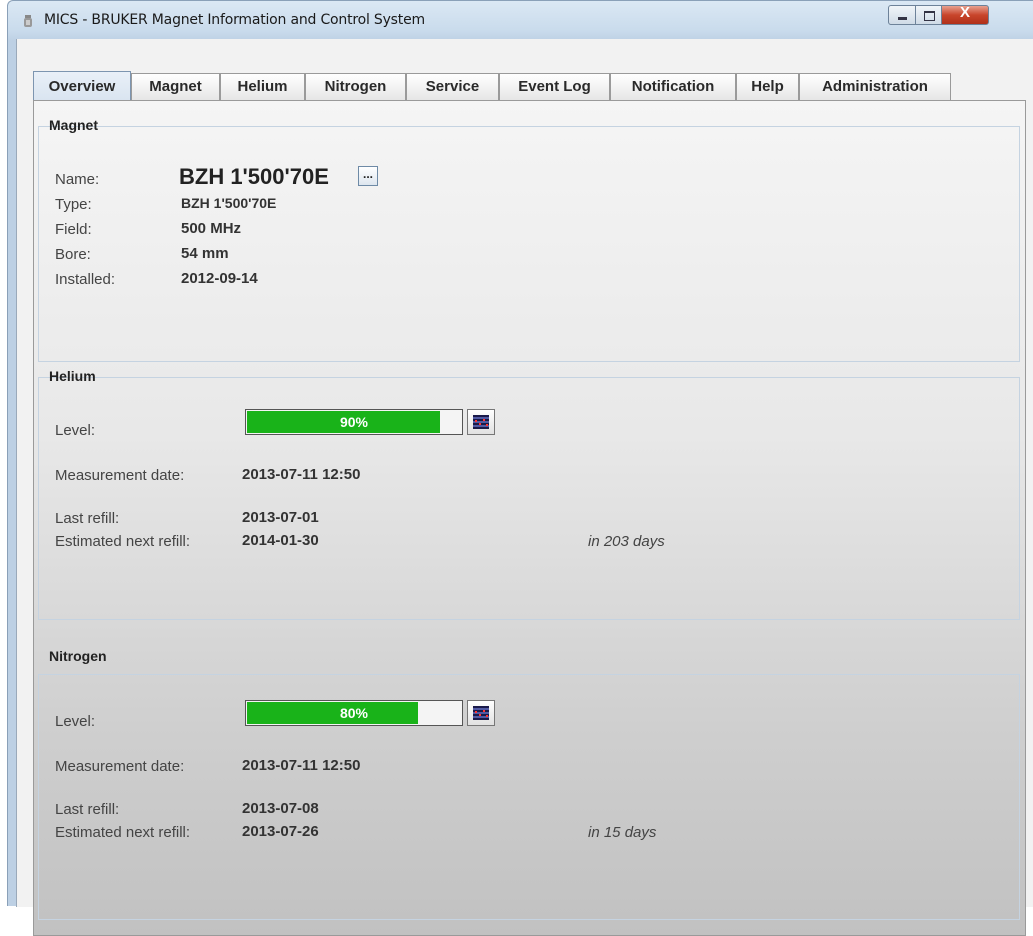  I want to click on helium-last-refill-label: Last refill:, so click(87, 518).